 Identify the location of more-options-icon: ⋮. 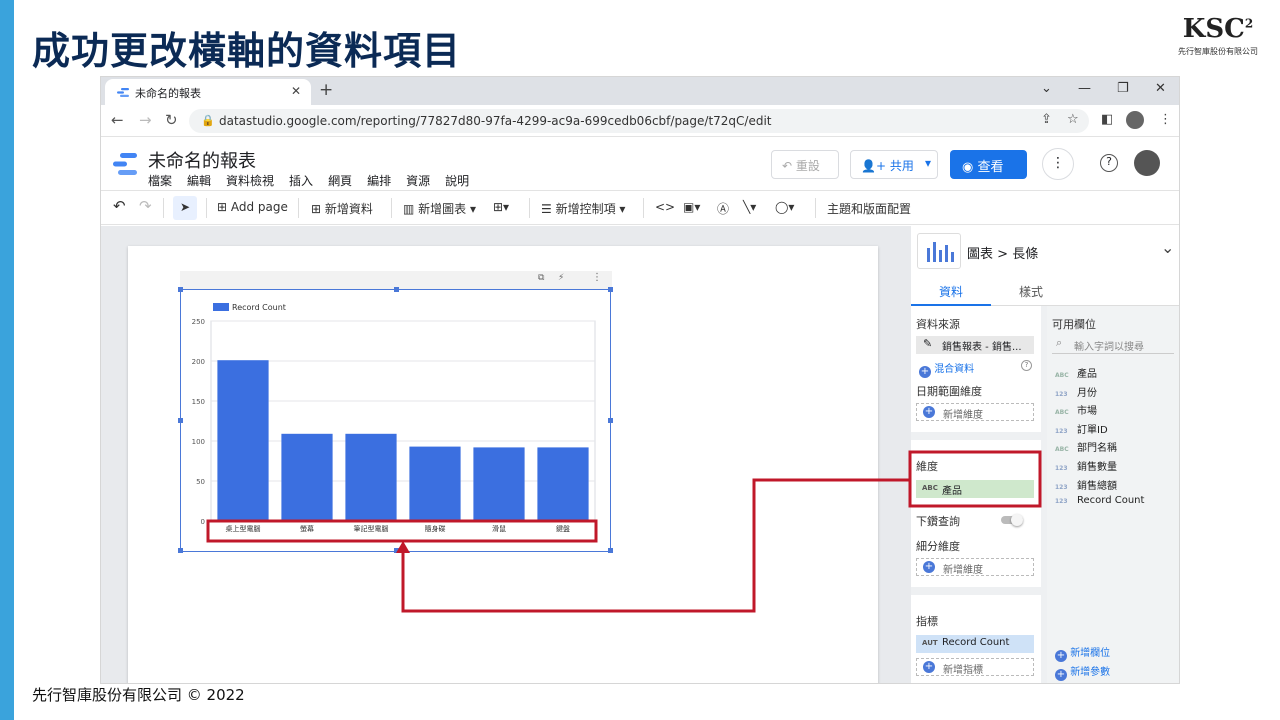
(1058, 164).